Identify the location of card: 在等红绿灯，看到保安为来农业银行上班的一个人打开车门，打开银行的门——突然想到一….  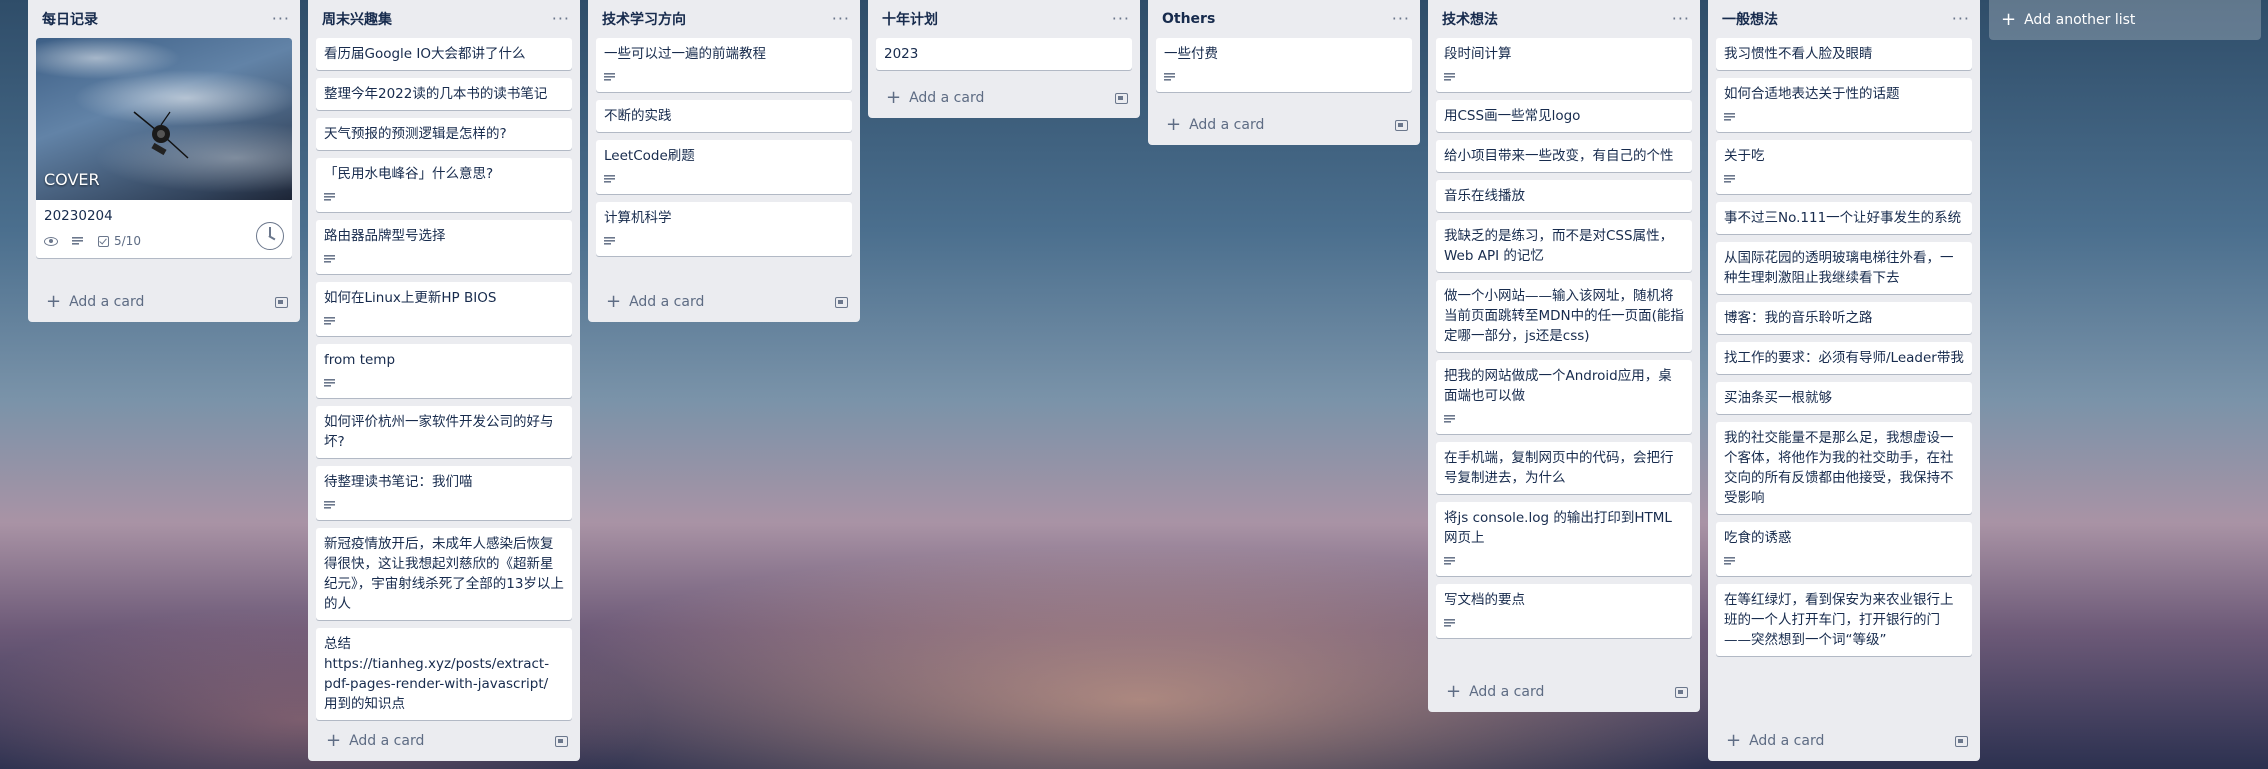
(1844, 620).